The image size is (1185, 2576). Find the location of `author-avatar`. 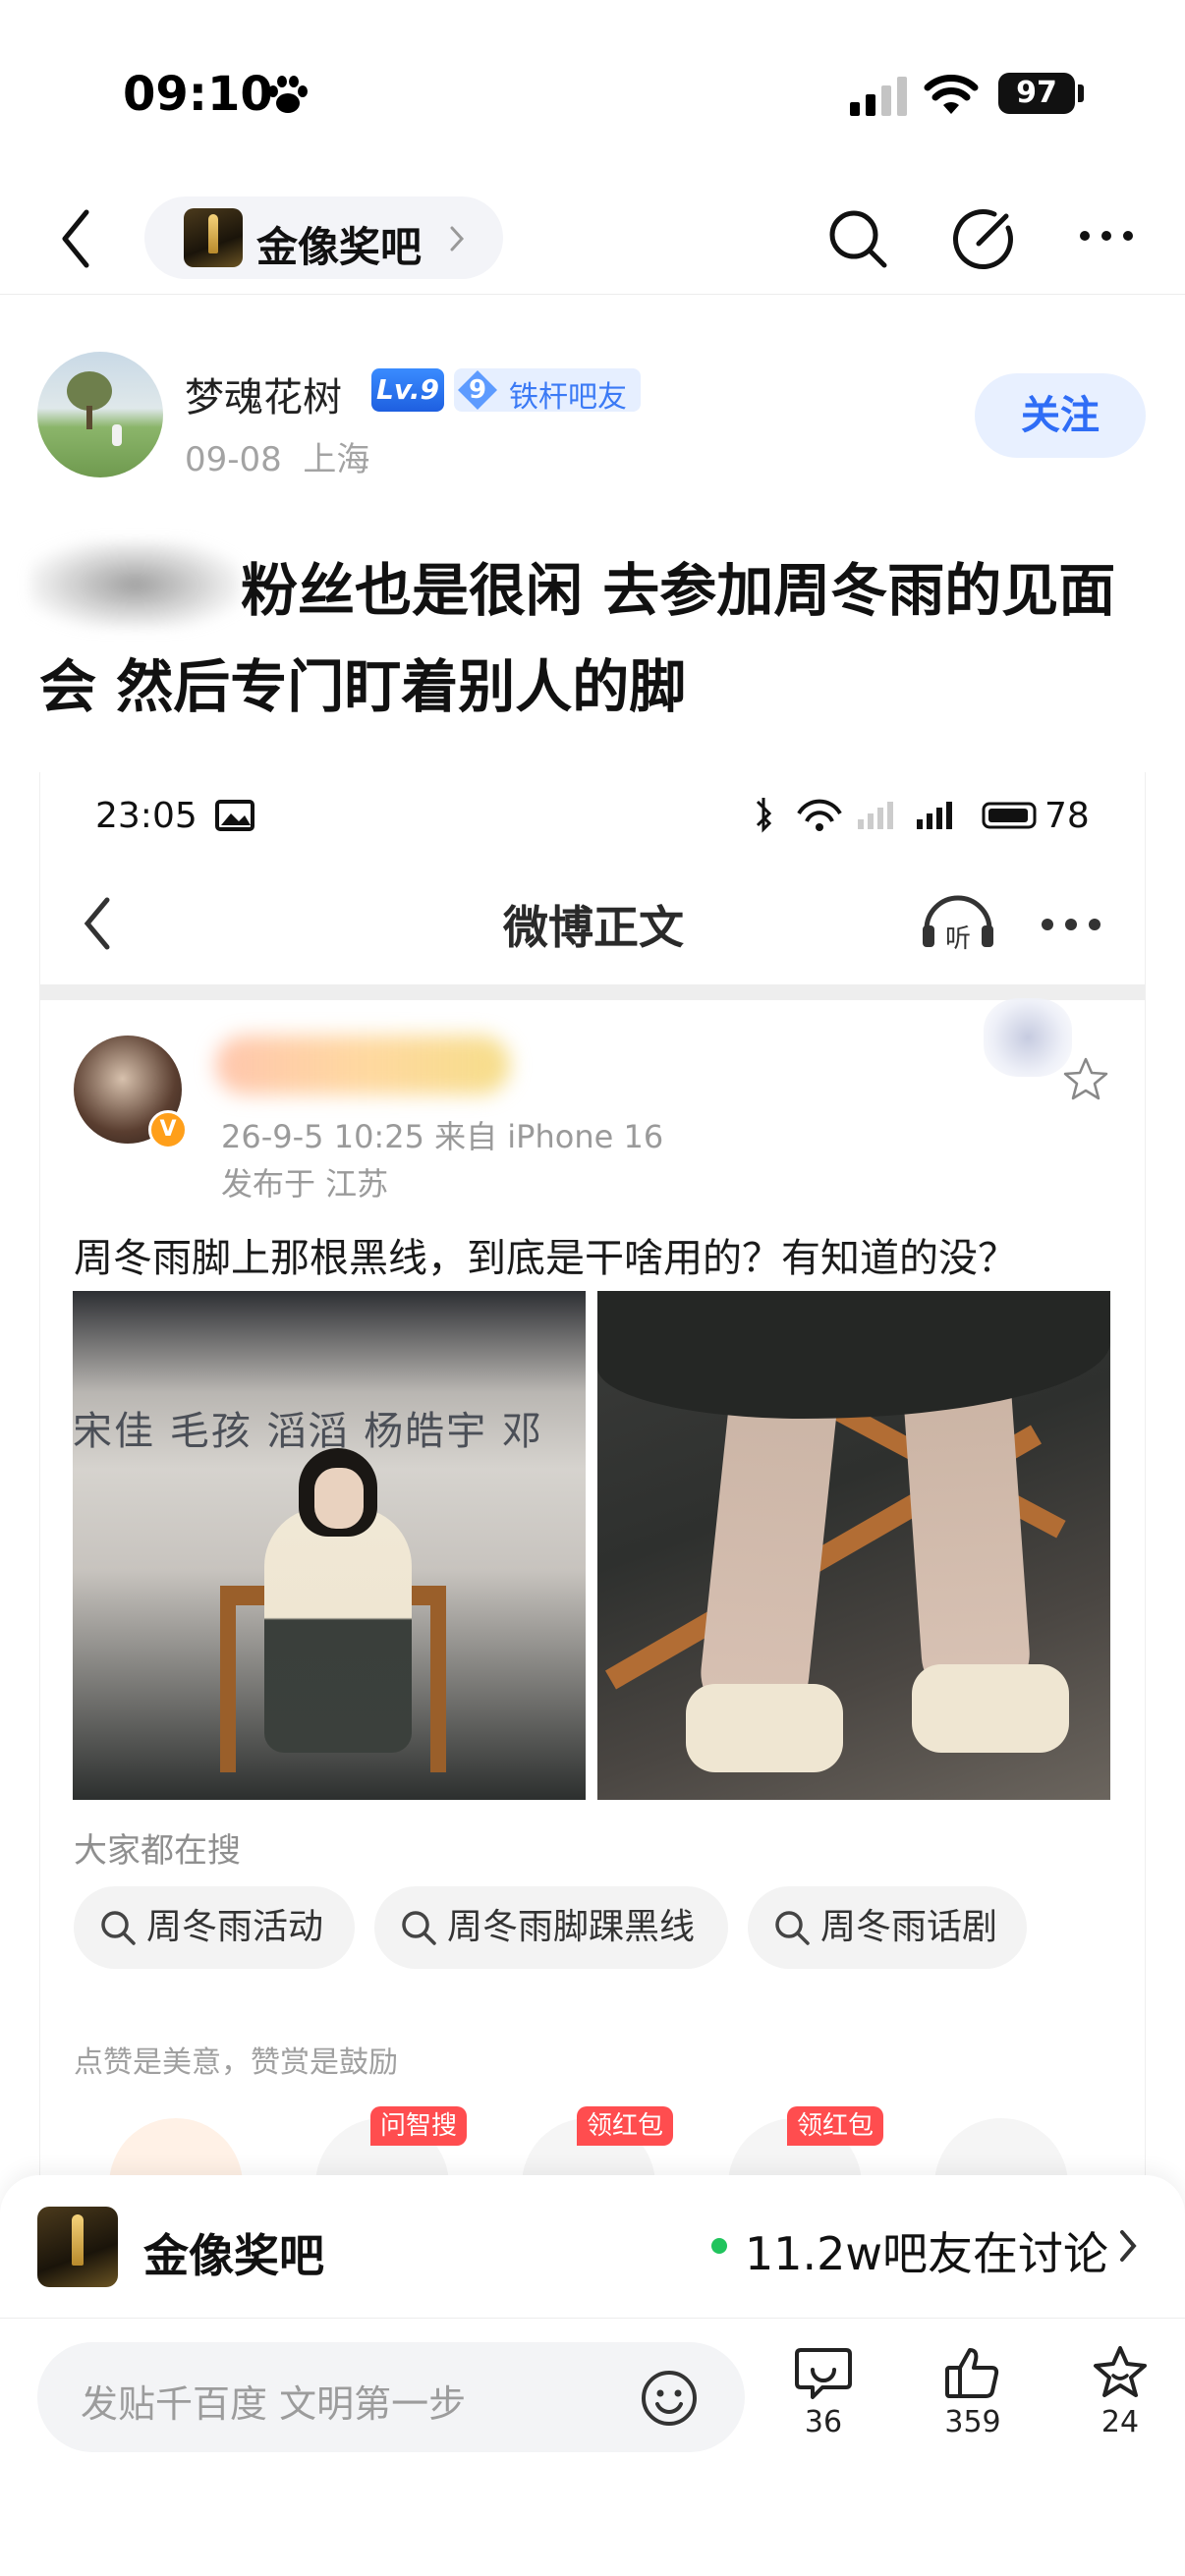

author-avatar is located at coordinates (100, 414).